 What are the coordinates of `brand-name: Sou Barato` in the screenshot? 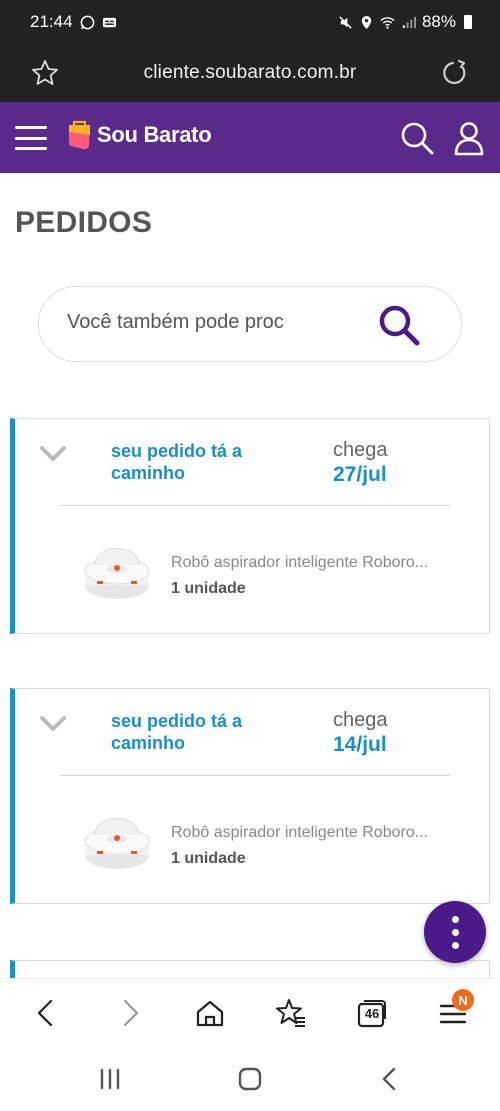 It's located at (154, 134).